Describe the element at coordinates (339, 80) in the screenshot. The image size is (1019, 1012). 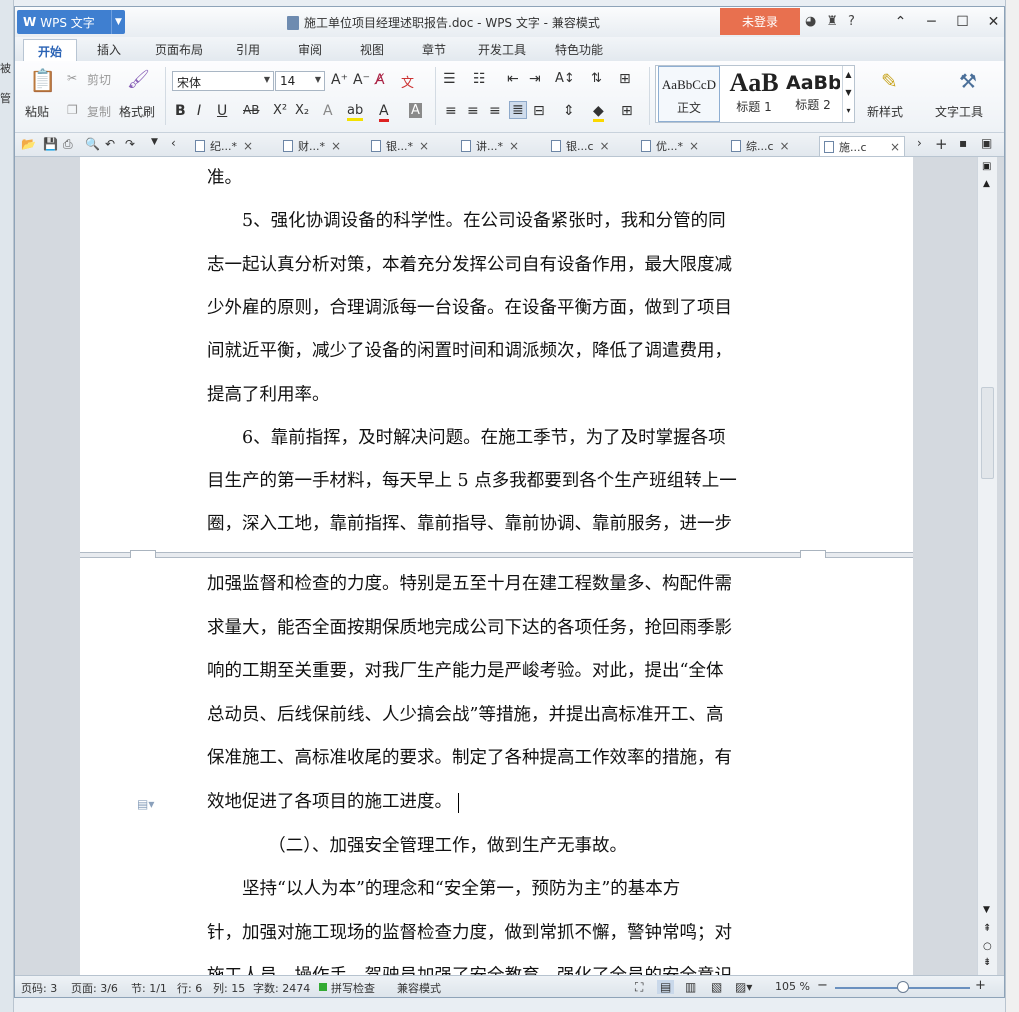
I see `grow-font-icon: A⁺` at that location.